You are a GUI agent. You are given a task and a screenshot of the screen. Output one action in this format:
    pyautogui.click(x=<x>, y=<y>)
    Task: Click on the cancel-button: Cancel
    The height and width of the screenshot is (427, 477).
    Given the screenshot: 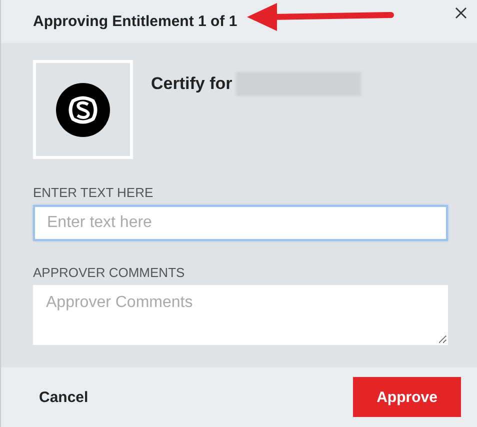 What is the action you would take?
    pyautogui.click(x=63, y=397)
    